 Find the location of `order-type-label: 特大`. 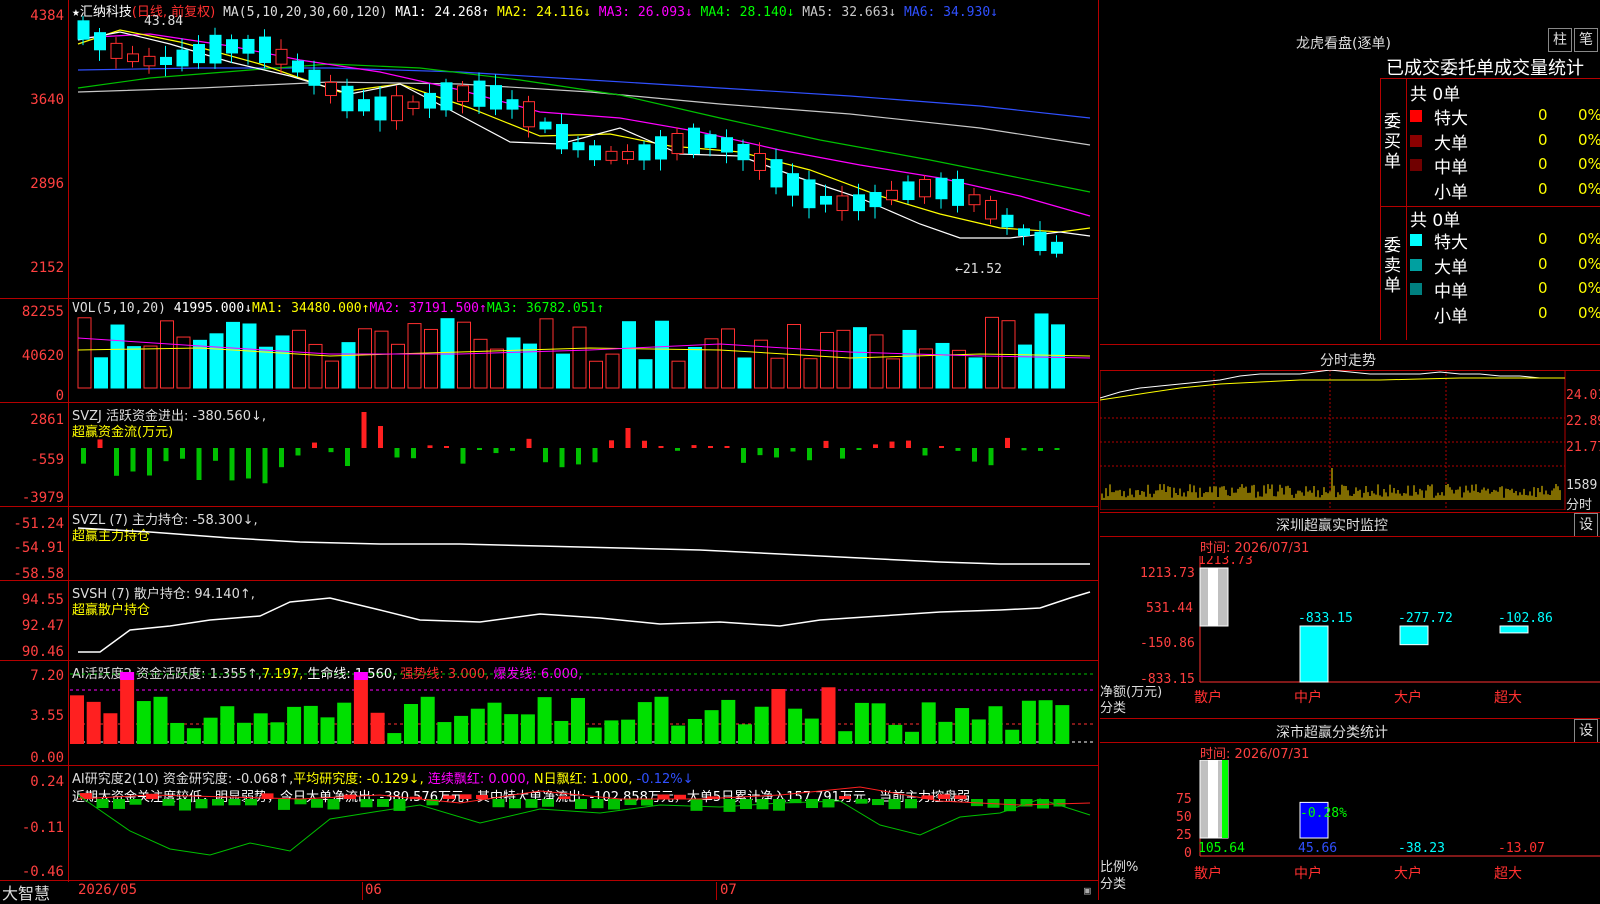

order-type-label: 特大 is located at coordinates (1451, 243).